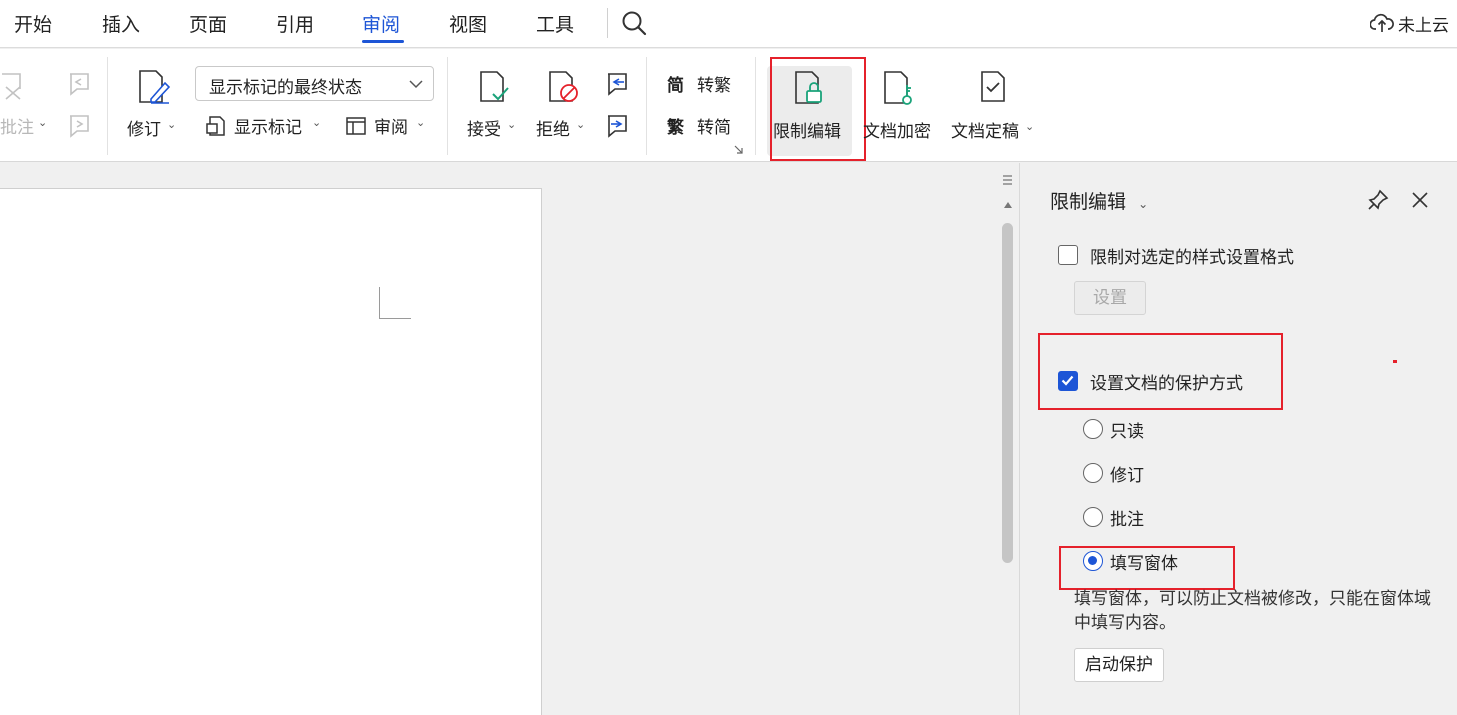 The height and width of the screenshot is (715, 1457). What do you see at coordinates (1127, 476) in the screenshot?
I see `option-track-changes-label: 修订` at bounding box center [1127, 476].